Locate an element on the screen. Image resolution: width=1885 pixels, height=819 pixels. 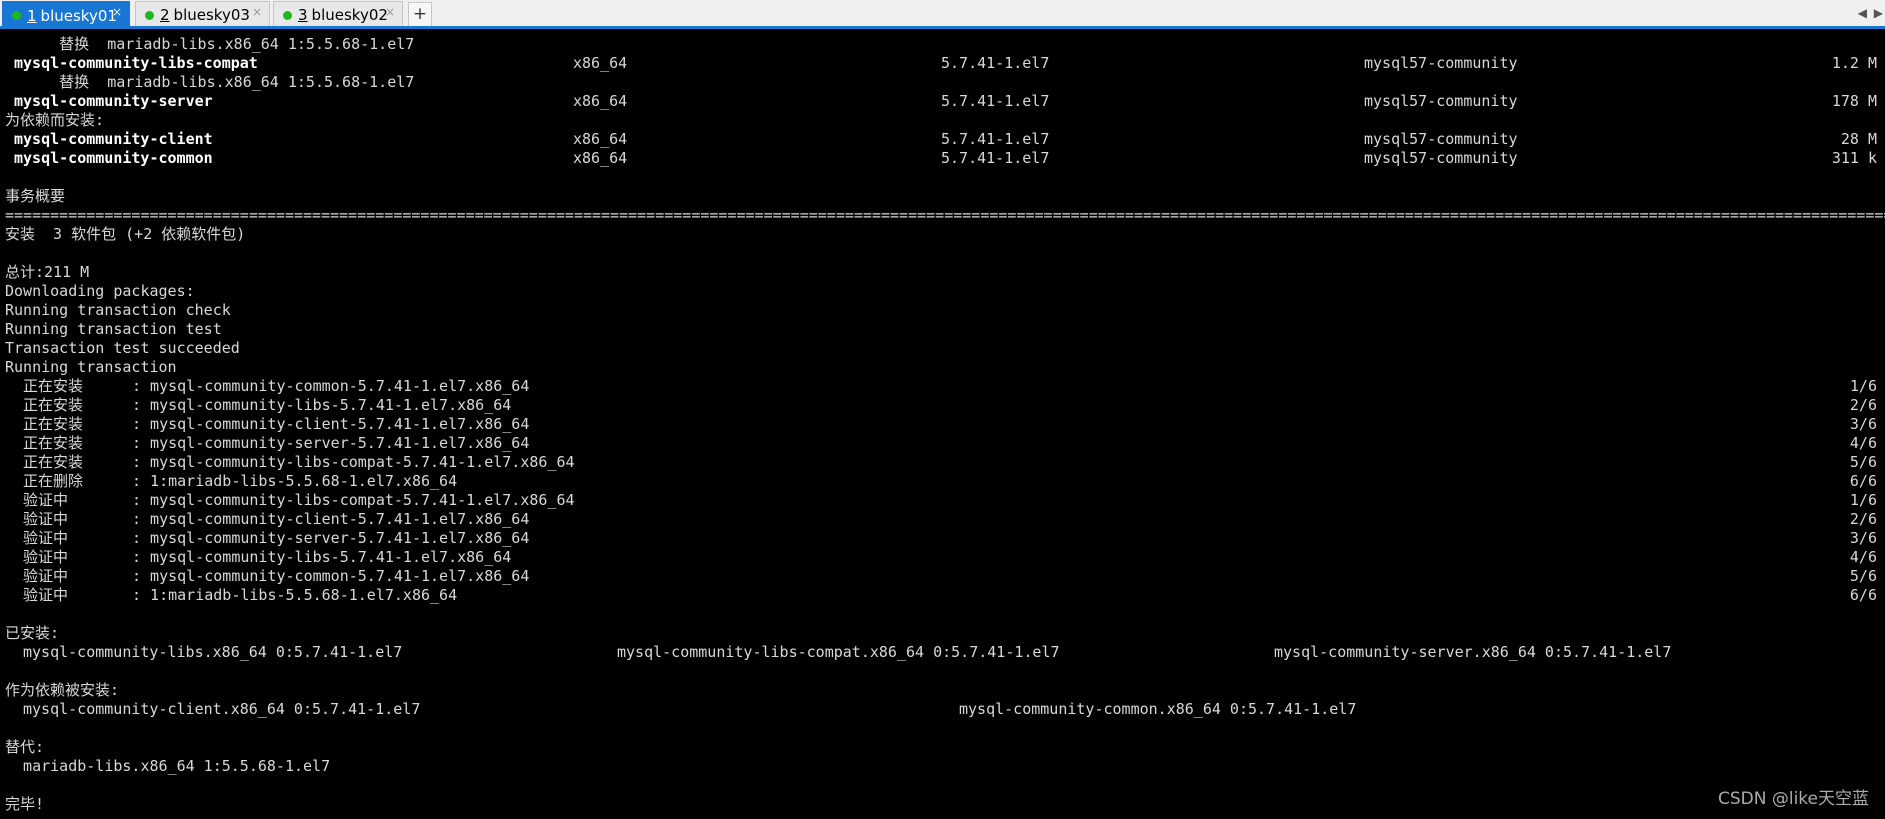
install-count-line: 安装 3 软件包 (+2 依赖软件包) is located at coordinates (125, 234).